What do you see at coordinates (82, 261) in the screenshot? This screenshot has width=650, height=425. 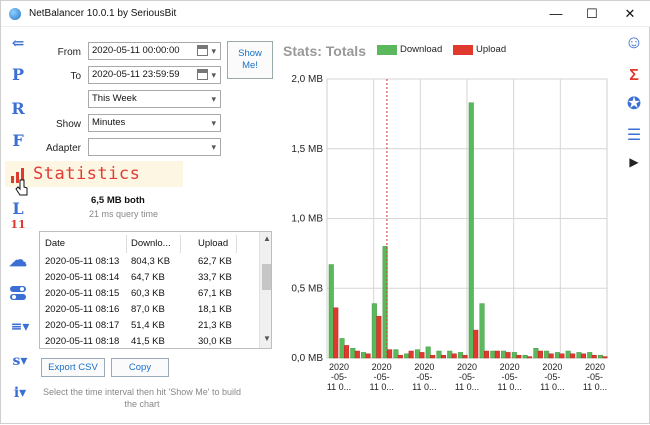 I see `cell-date: 2020-05-11 08:13` at bounding box center [82, 261].